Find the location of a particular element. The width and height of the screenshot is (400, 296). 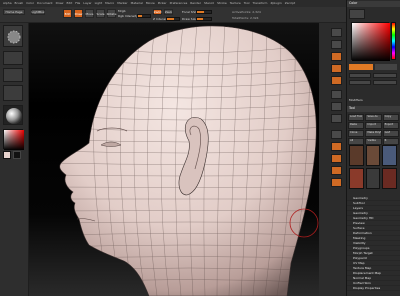

z-intensity-slider is located at coordinates (173, 19).